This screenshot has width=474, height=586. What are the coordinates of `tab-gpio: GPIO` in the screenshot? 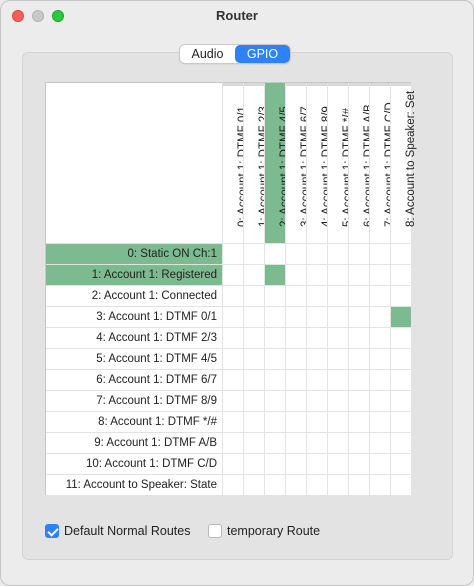 It's located at (262, 54).